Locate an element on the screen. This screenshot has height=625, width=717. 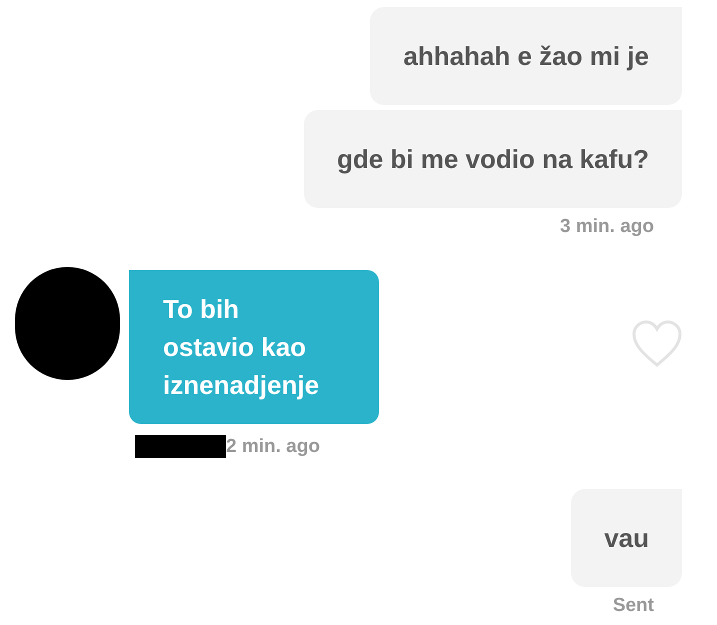
timestamp: Sent is located at coordinates (633, 606).